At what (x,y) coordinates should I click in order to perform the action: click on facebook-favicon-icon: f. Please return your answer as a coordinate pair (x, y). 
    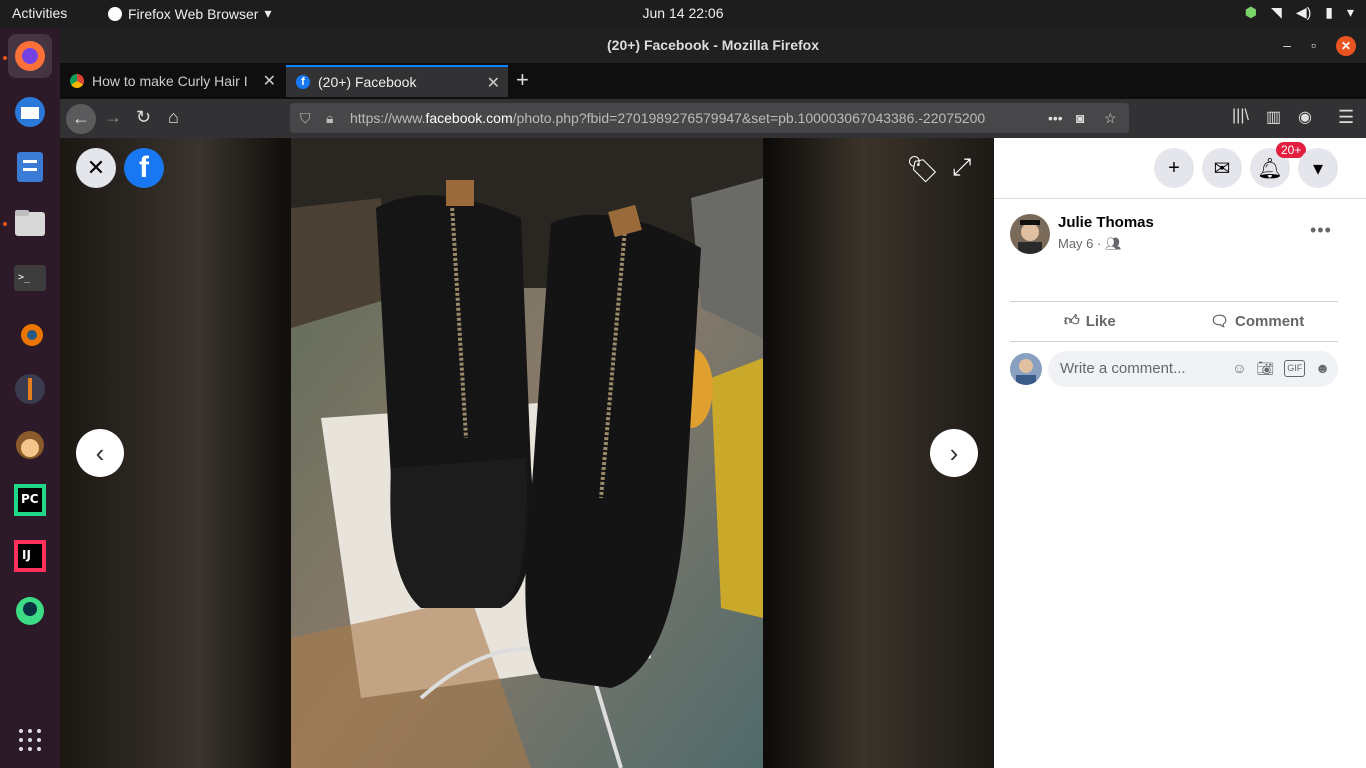
    Looking at the image, I should click on (303, 82).